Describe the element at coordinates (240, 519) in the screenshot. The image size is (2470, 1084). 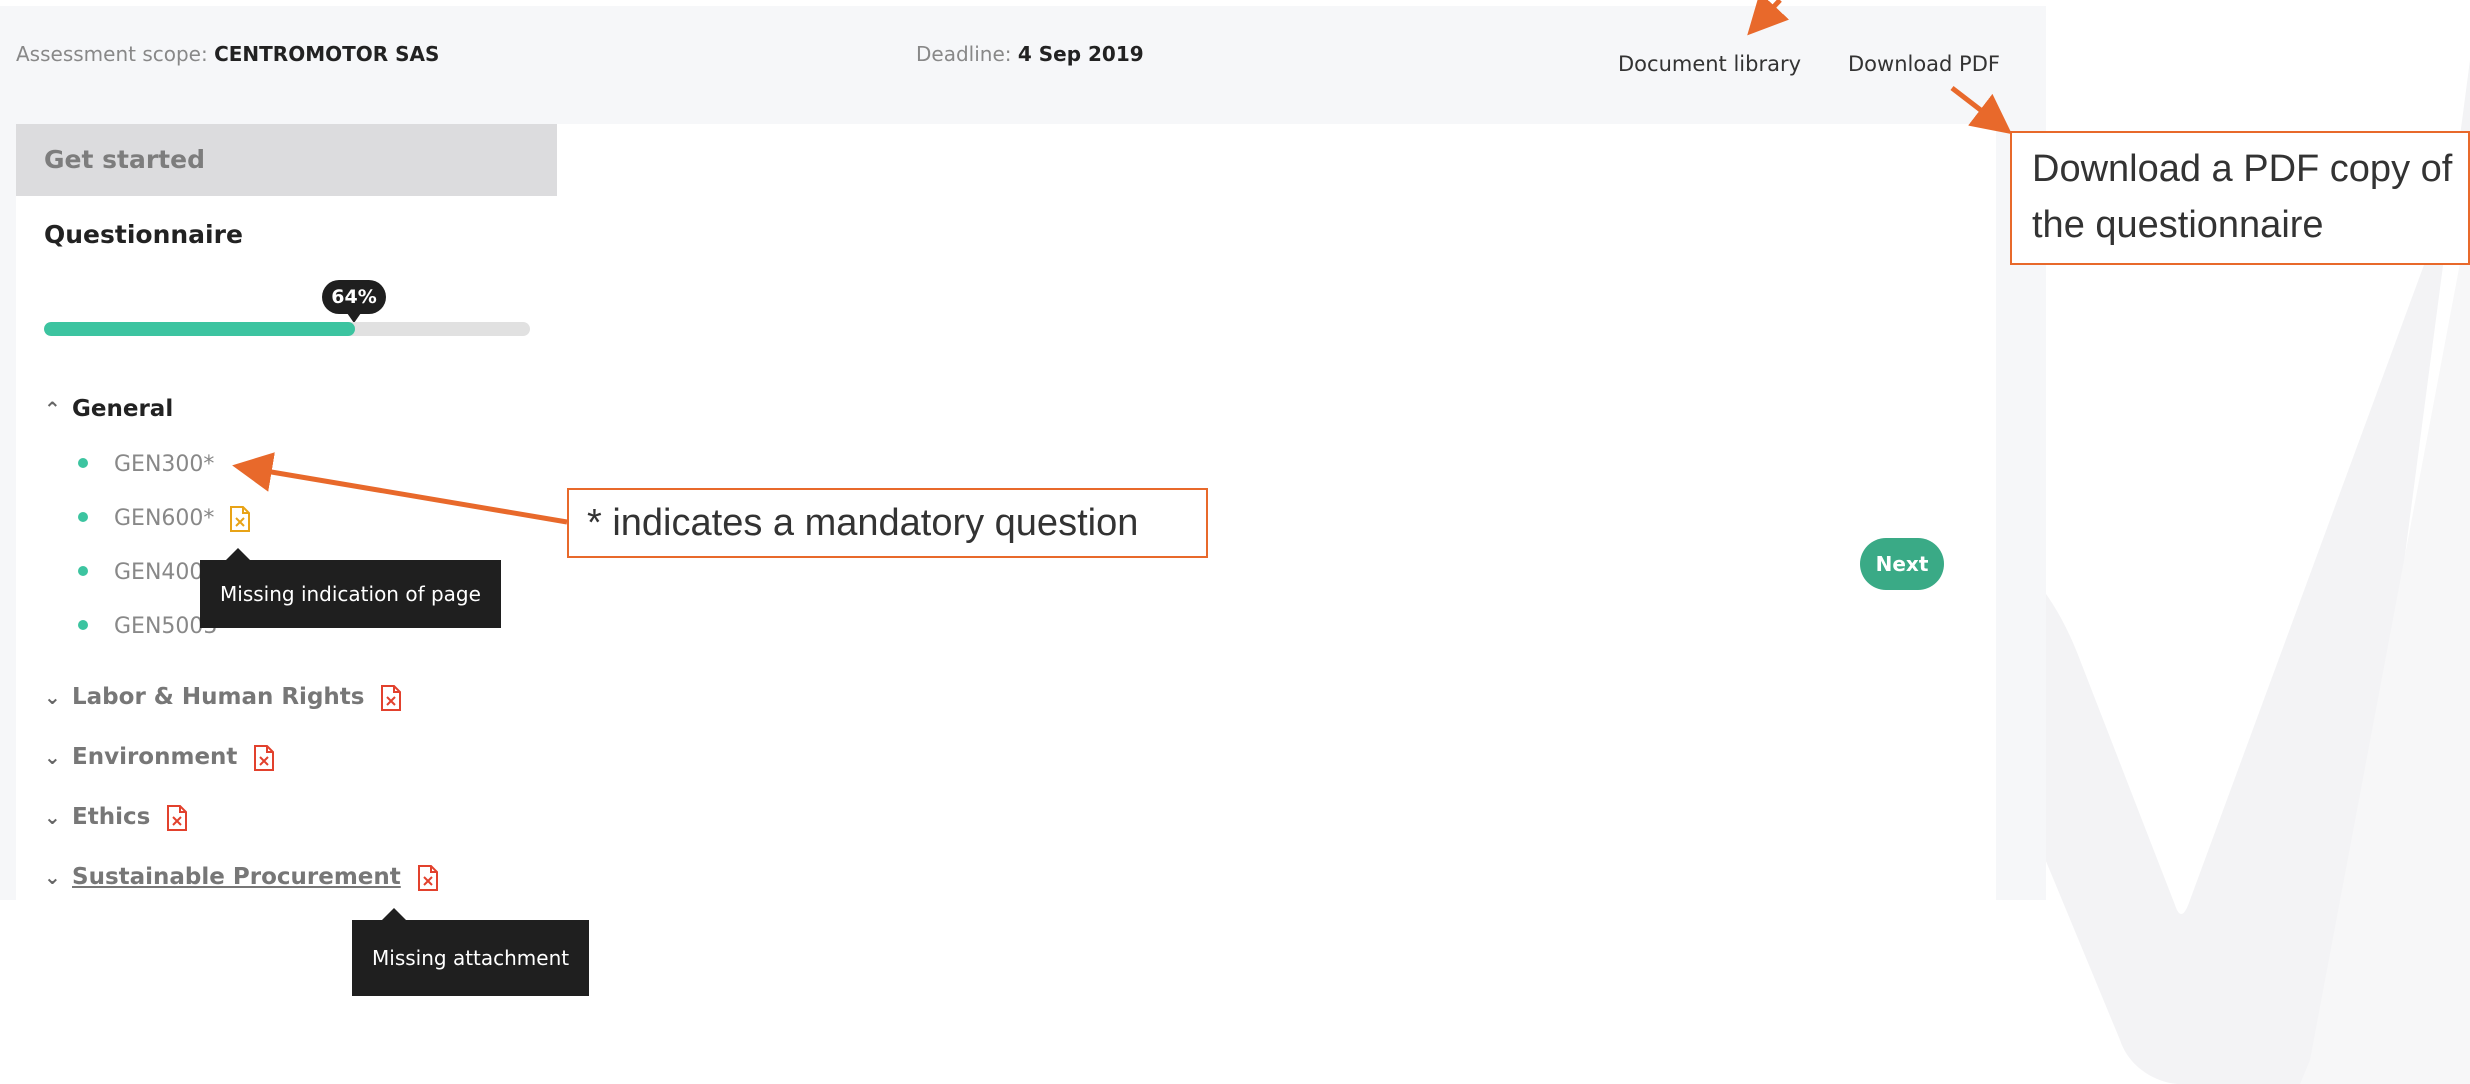
I see `file-warning-icon` at that location.